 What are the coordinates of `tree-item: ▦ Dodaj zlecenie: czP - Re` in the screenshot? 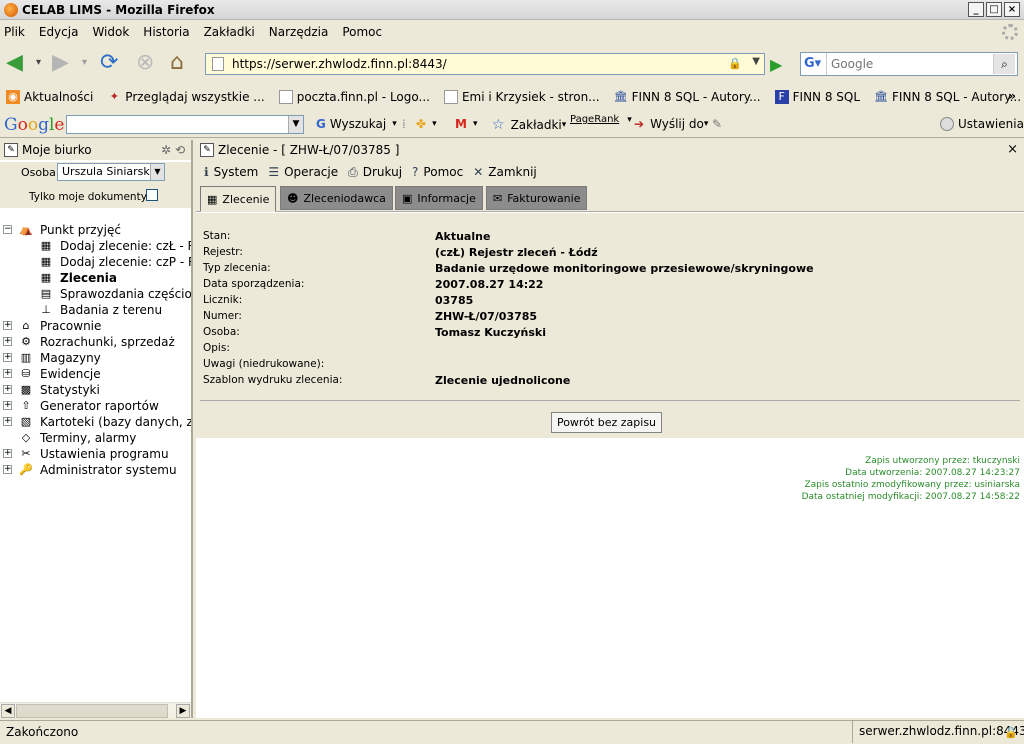 It's located at (114, 262).